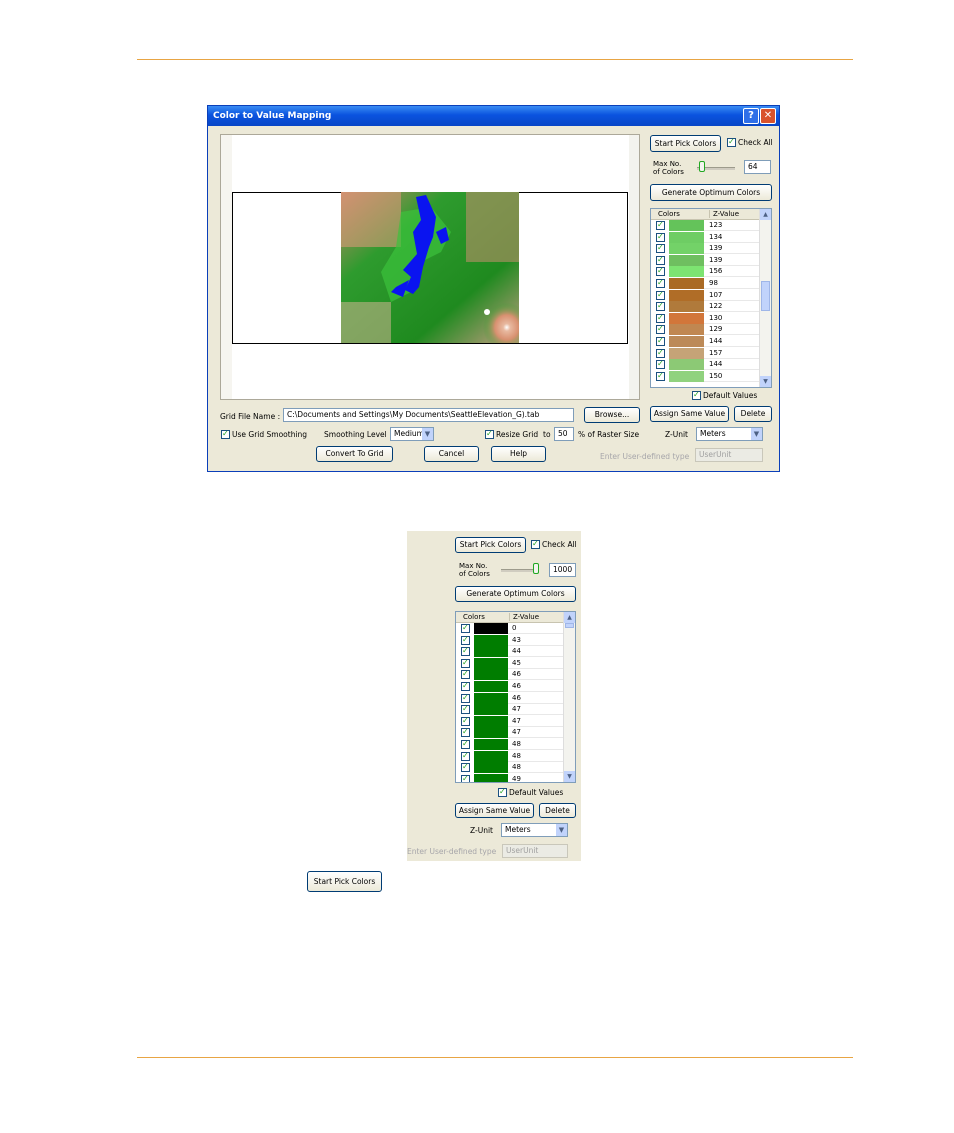  I want to click on table-row: 0, so click(511, 628).